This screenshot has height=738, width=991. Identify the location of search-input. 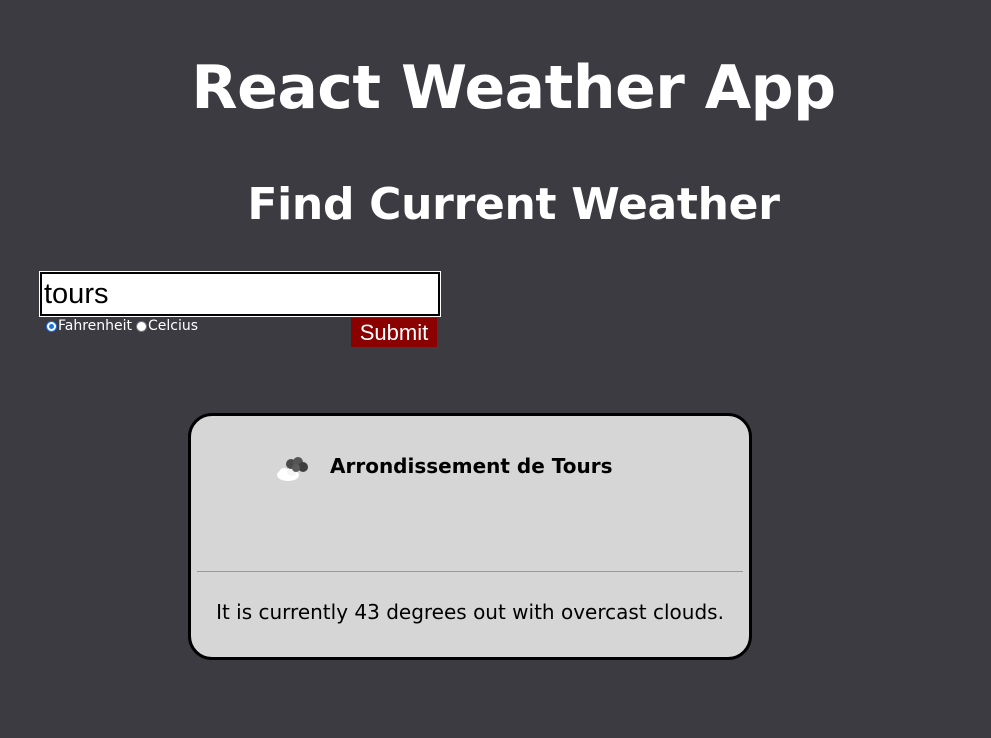
(240, 294).